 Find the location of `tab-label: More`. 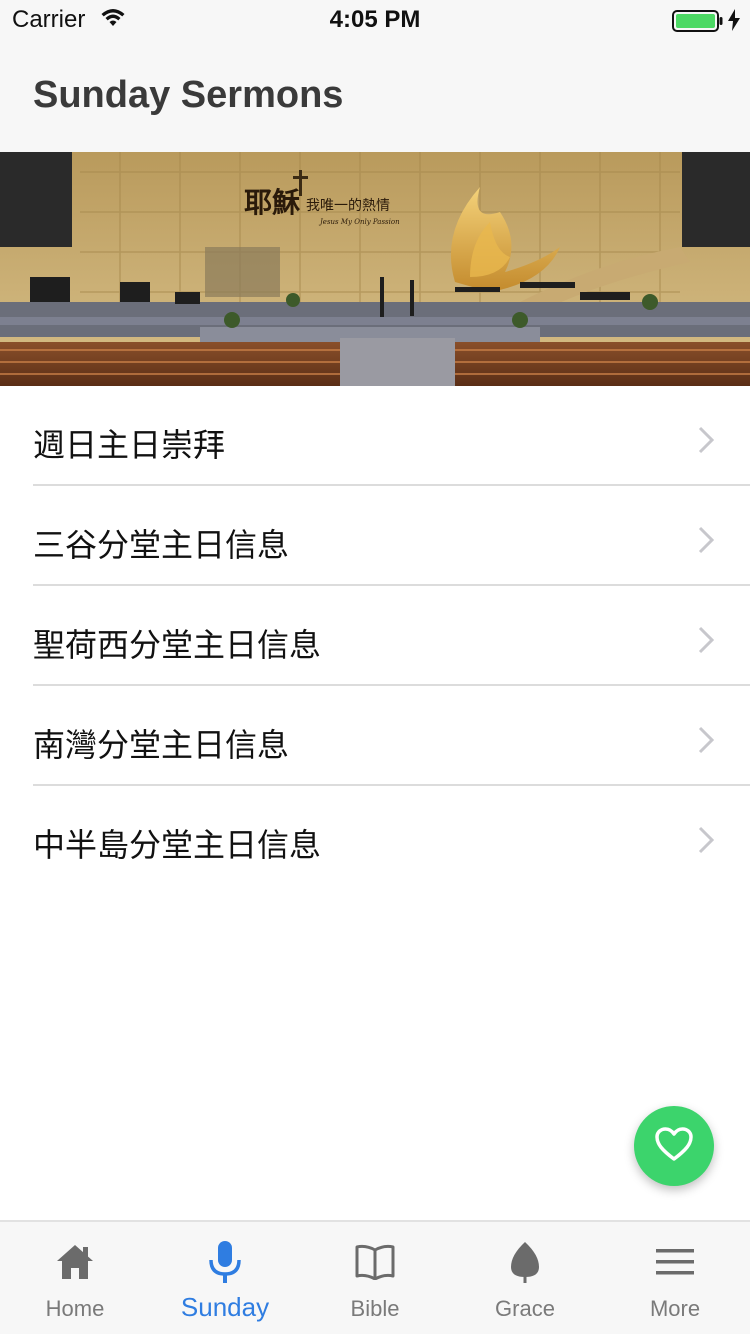

tab-label: More is located at coordinates (675, 1308).